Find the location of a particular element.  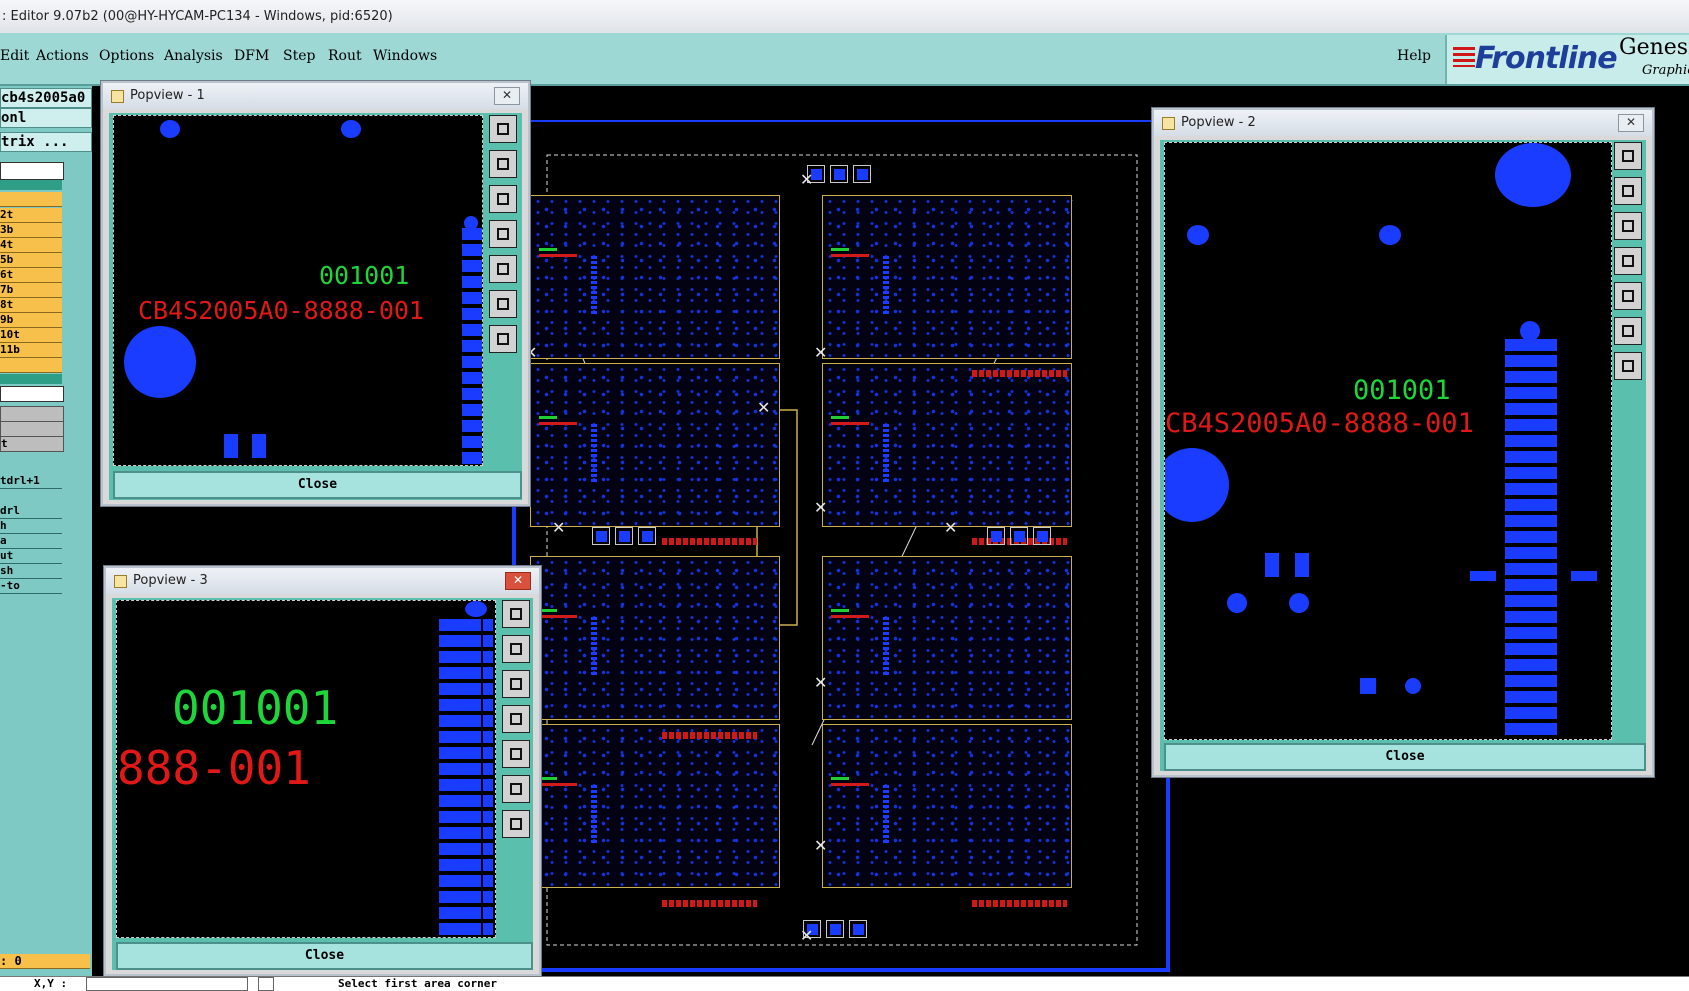

layer-row: -to is located at coordinates (31, 586).